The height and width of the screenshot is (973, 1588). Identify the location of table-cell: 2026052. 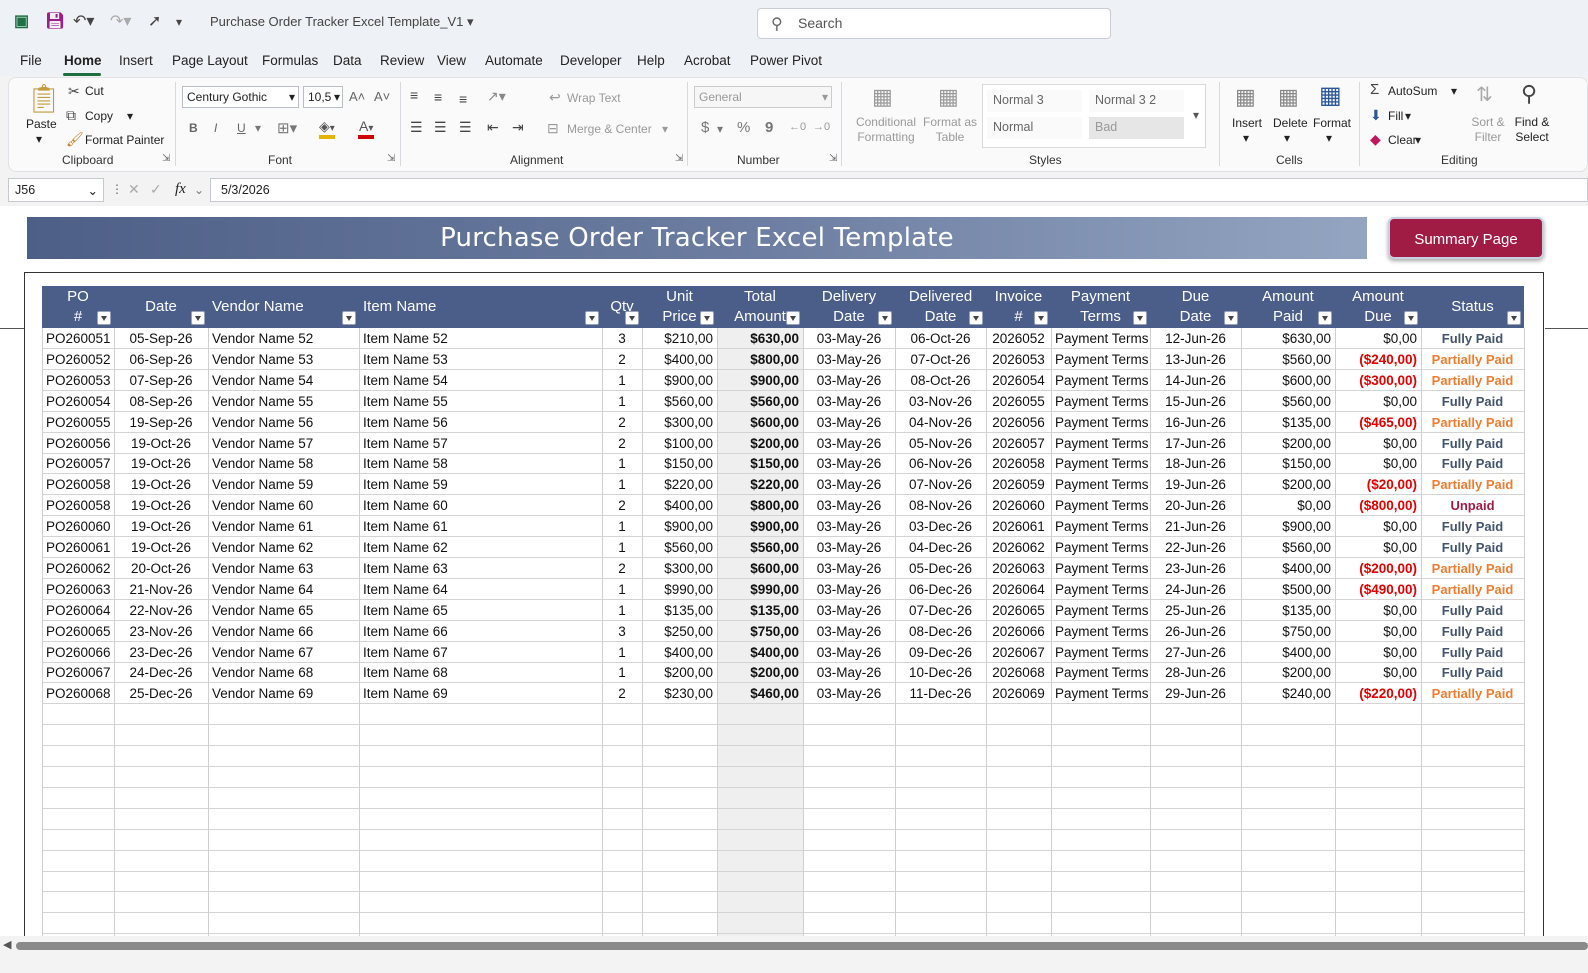
(1018, 338).